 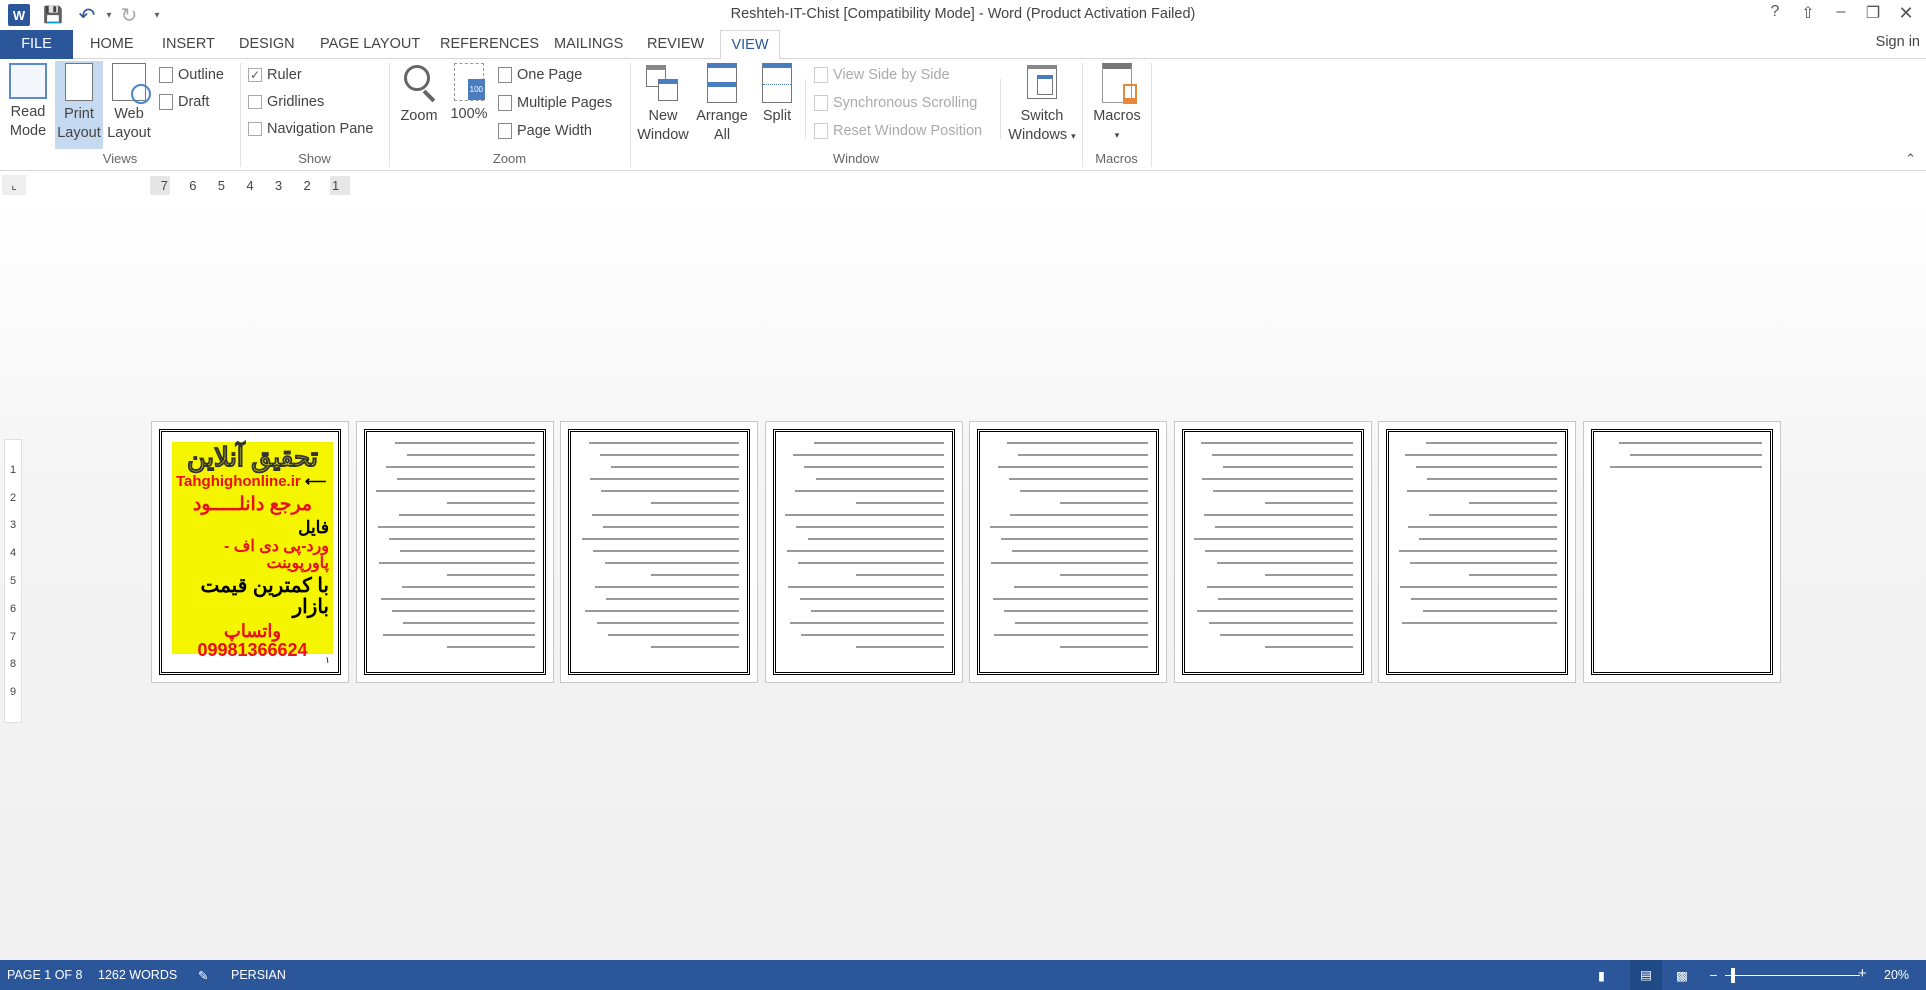 What do you see at coordinates (750, 45) in the screenshot?
I see `tab-view: VIEW` at bounding box center [750, 45].